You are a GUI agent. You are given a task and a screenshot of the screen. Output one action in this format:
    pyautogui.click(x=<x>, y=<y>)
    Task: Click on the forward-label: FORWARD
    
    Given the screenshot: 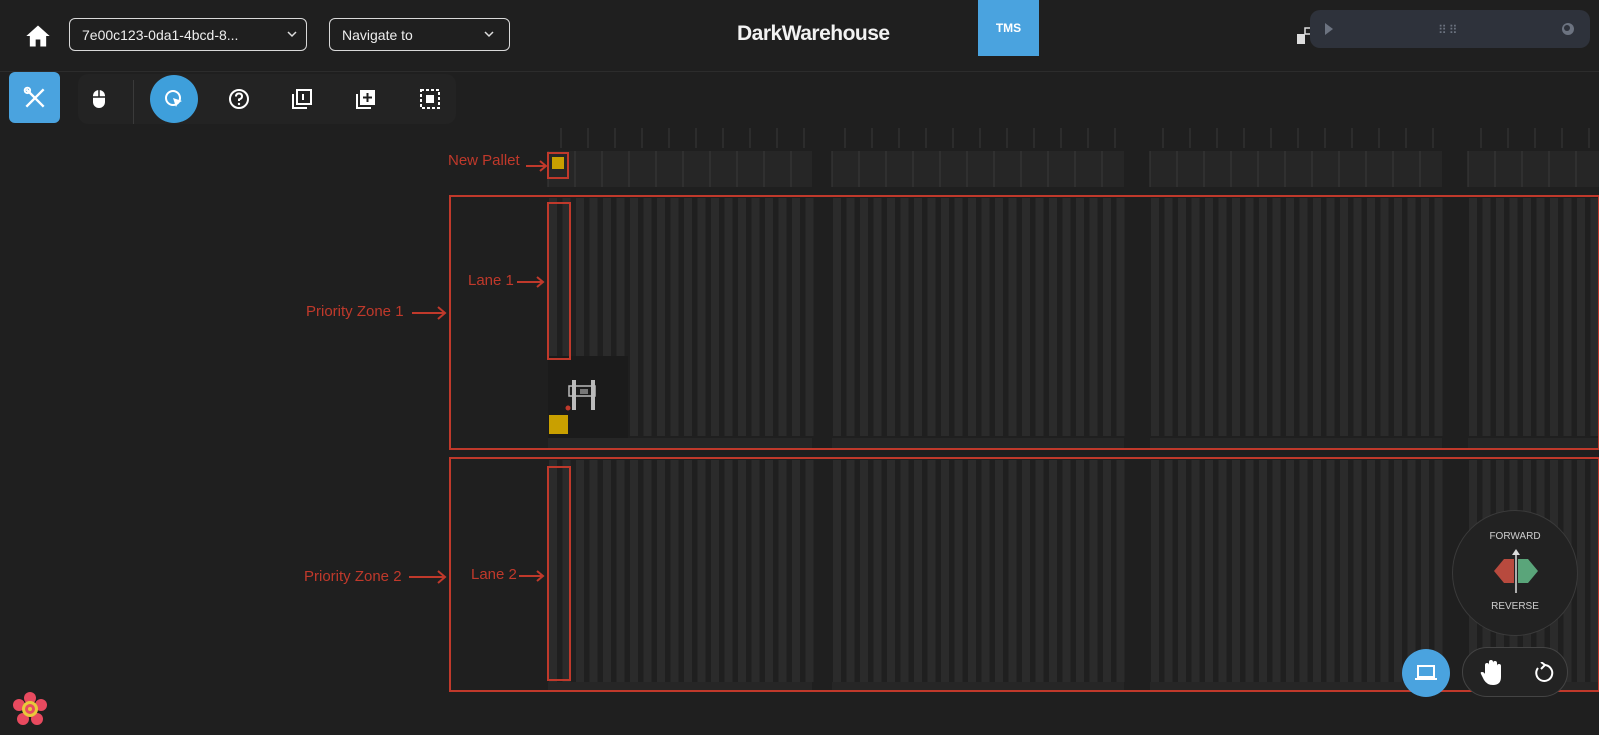 What is the action you would take?
    pyautogui.click(x=1515, y=536)
    